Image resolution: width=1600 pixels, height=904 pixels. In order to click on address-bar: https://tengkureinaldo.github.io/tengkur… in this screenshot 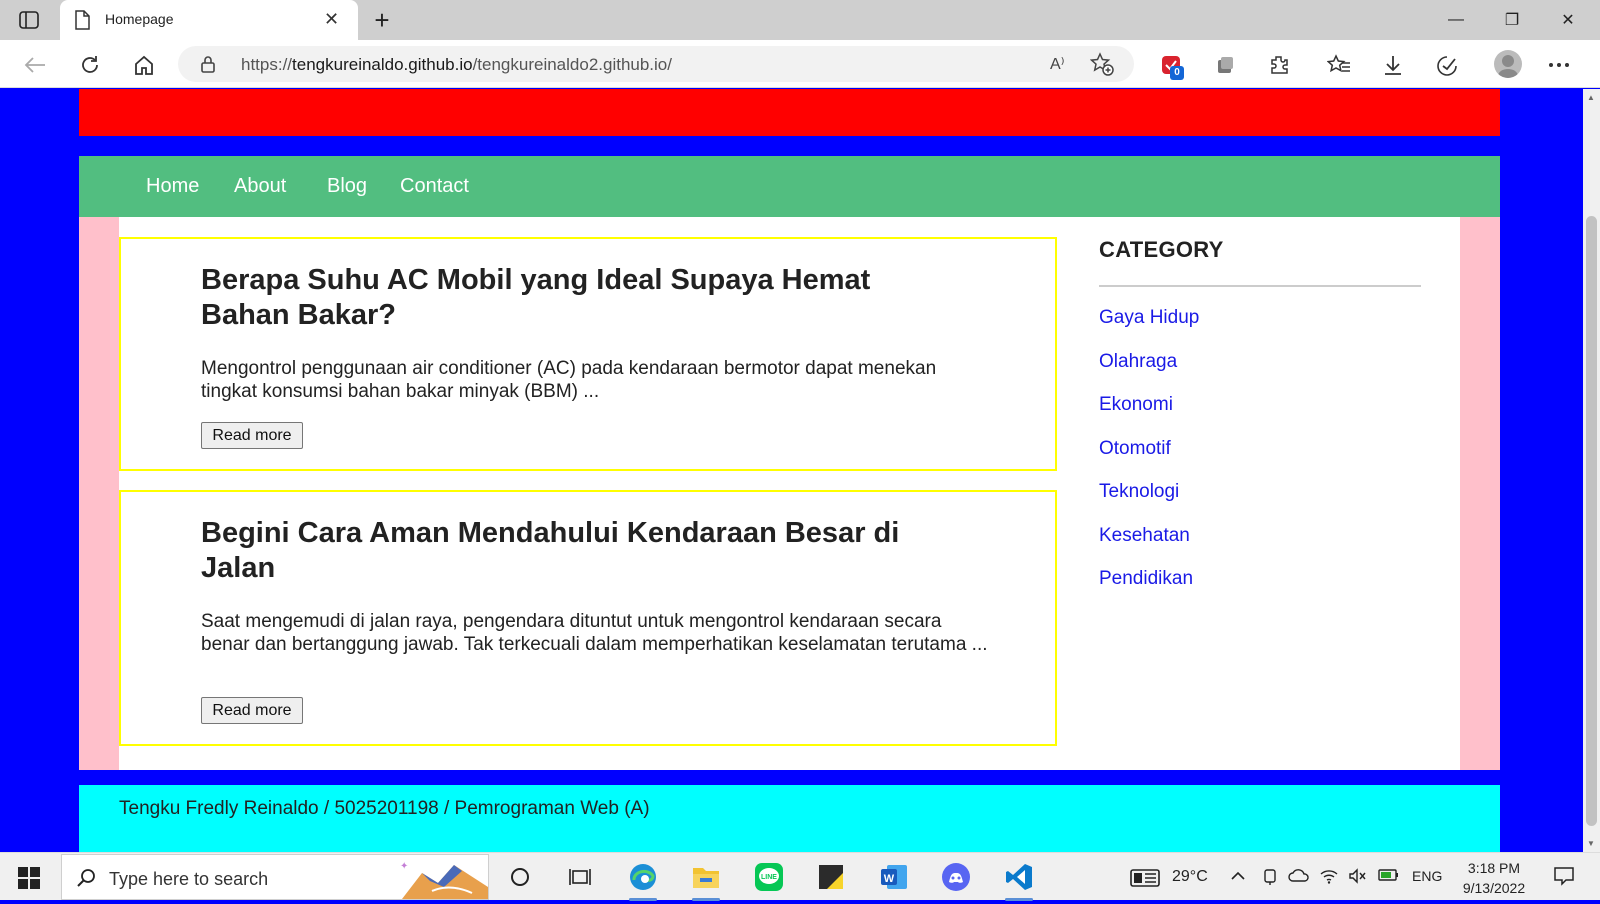, I will do `click(656, 64)`.